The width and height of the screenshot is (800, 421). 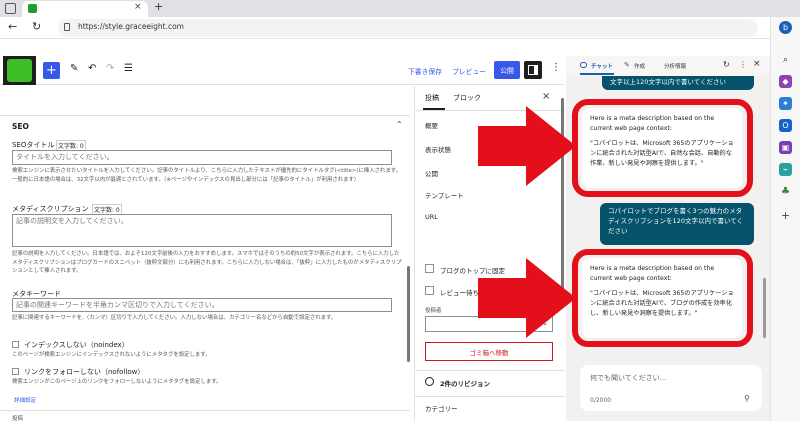 I want to click on copilot-tab-compose: 作成, so click(x=639, y=66).